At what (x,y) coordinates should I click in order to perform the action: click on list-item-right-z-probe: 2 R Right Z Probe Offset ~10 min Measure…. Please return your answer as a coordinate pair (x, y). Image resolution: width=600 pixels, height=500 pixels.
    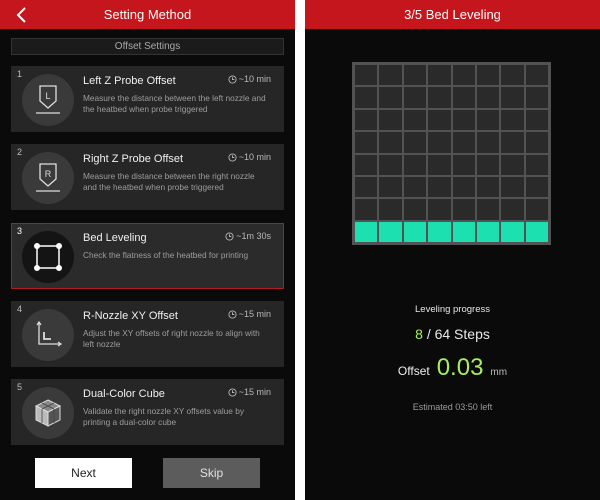
    Looking at the image, I should click on (147, 177).